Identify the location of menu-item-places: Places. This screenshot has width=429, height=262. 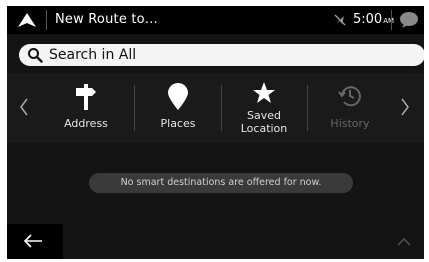
(178, 108).